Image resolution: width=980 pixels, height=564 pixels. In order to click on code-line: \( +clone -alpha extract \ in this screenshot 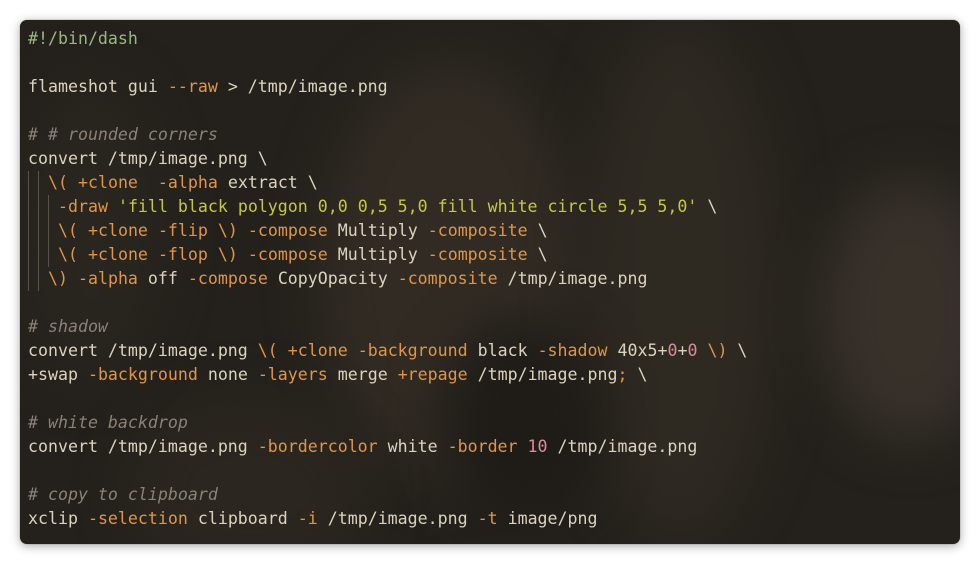, I will do `click(387, 183)`.